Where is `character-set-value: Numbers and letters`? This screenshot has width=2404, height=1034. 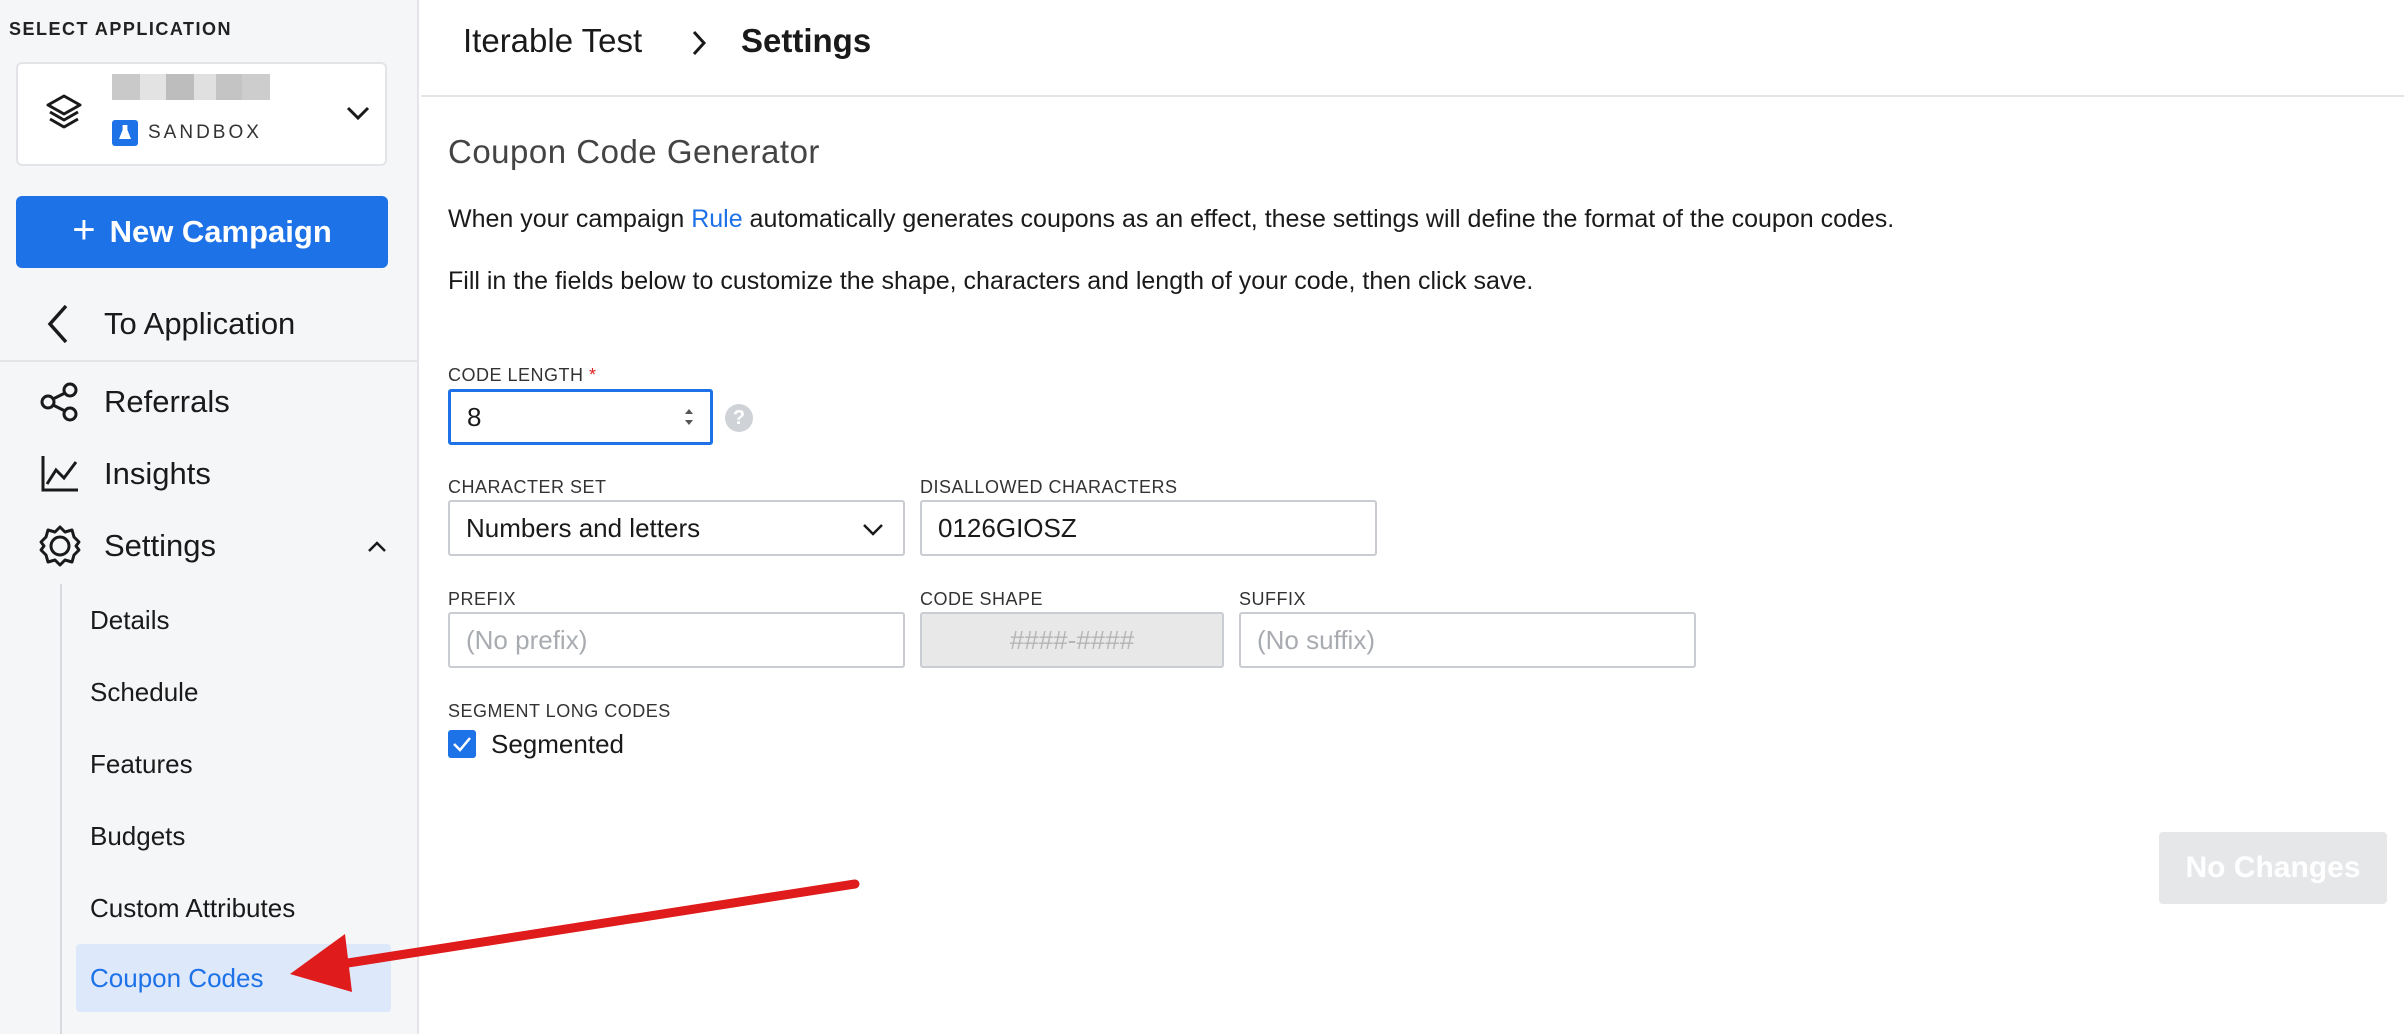
character-set-value: Numbers and letters is located at coordinates (583, 527).